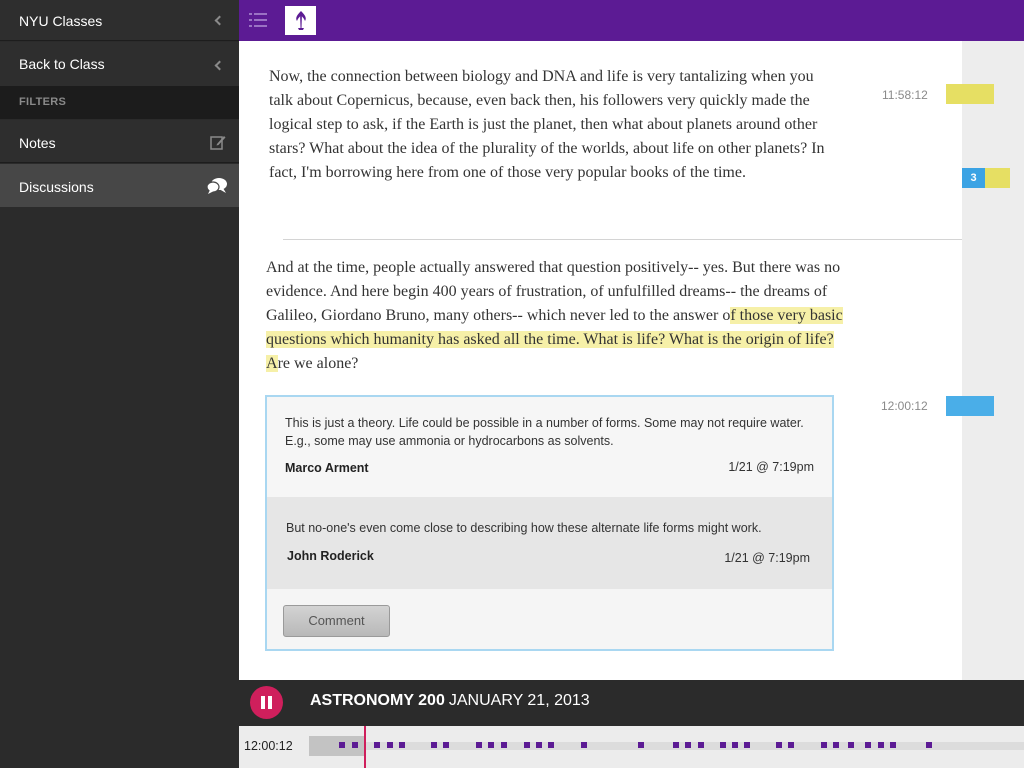  Describe the element at coordinates (973, 178) in the screenshot. I see `discussion-count-badge: 3` at that location.